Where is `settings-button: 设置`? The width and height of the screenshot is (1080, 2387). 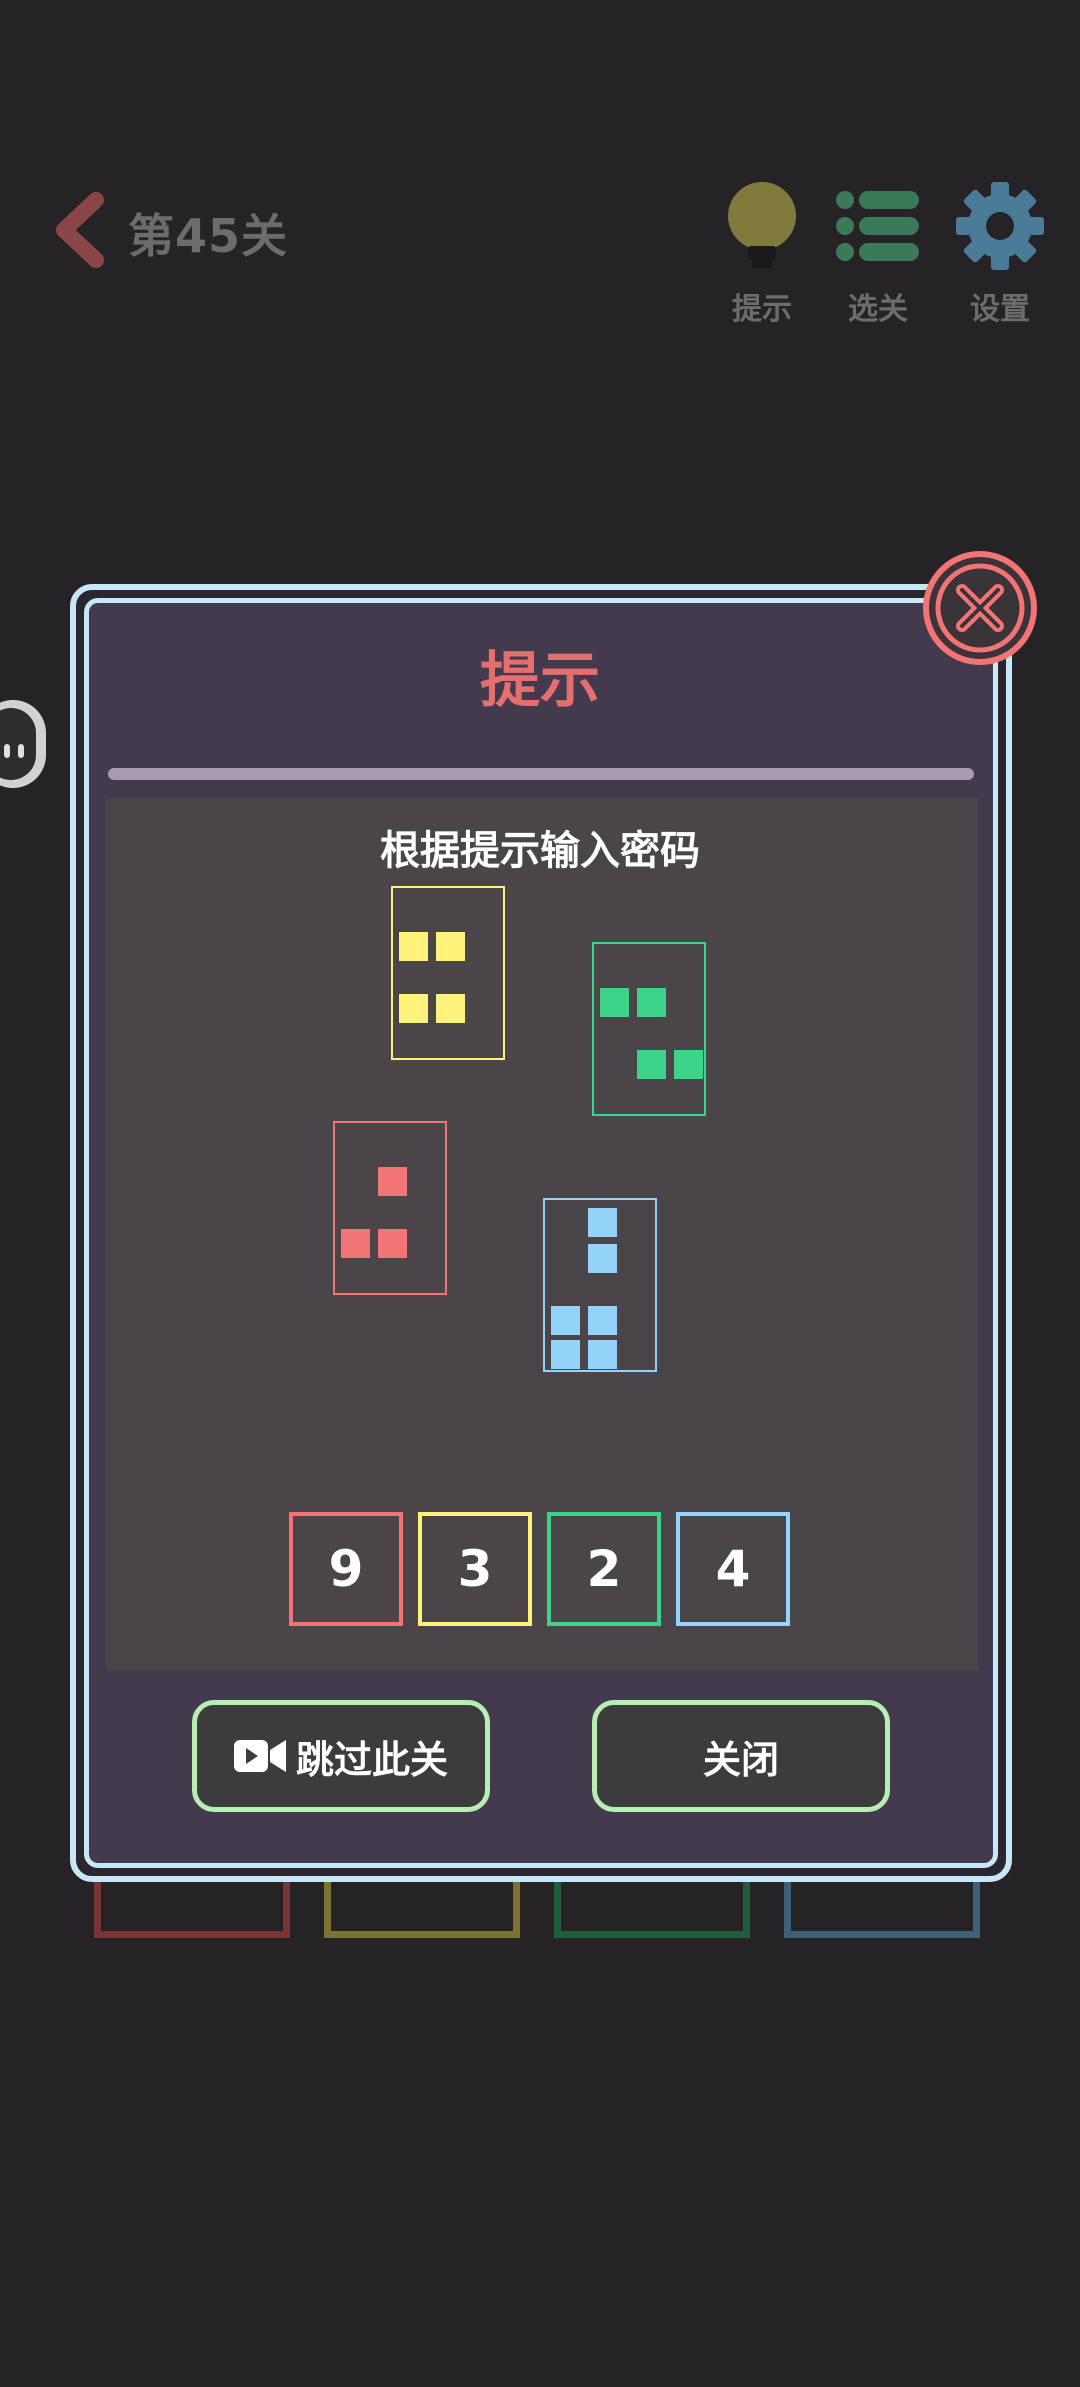 settings-button: 设置 is located at coordinates (1000, 254).